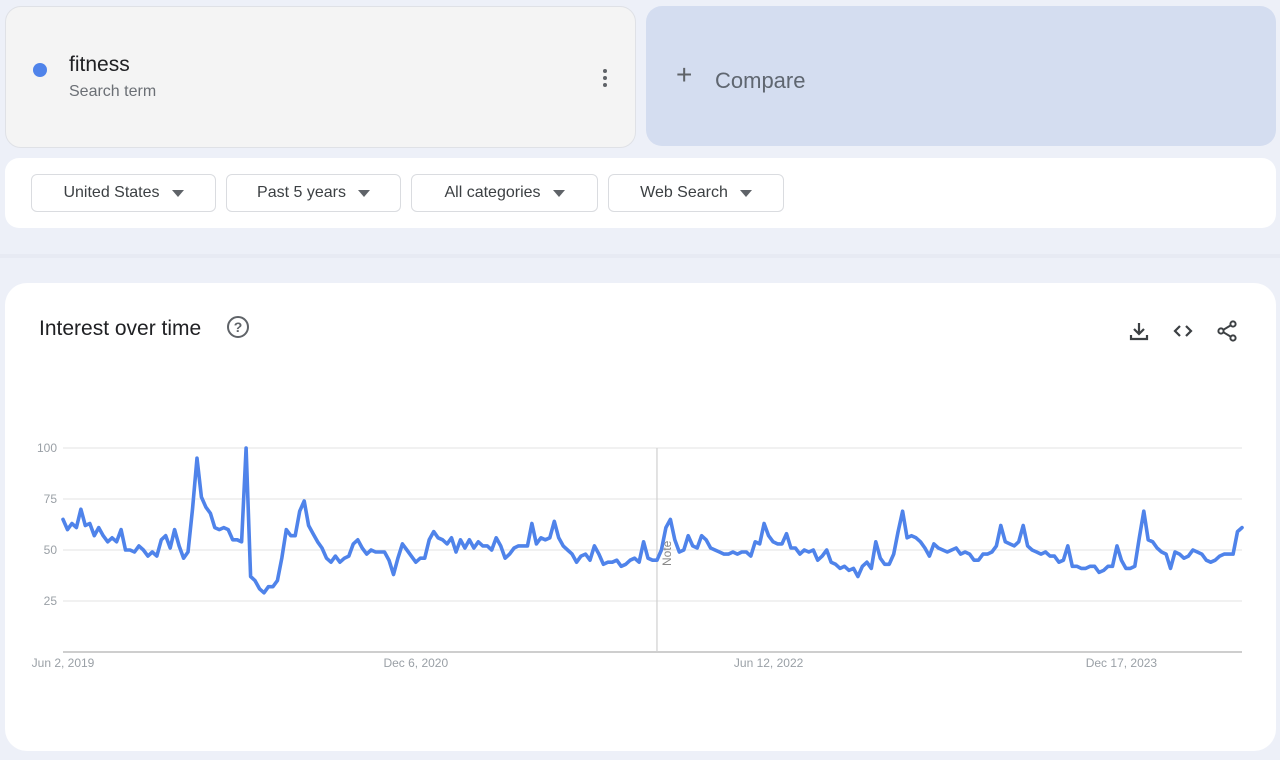 The height and width of the screenshot is (760, 1280). I want to click on compare-button: + Compare, so click(961, 76).